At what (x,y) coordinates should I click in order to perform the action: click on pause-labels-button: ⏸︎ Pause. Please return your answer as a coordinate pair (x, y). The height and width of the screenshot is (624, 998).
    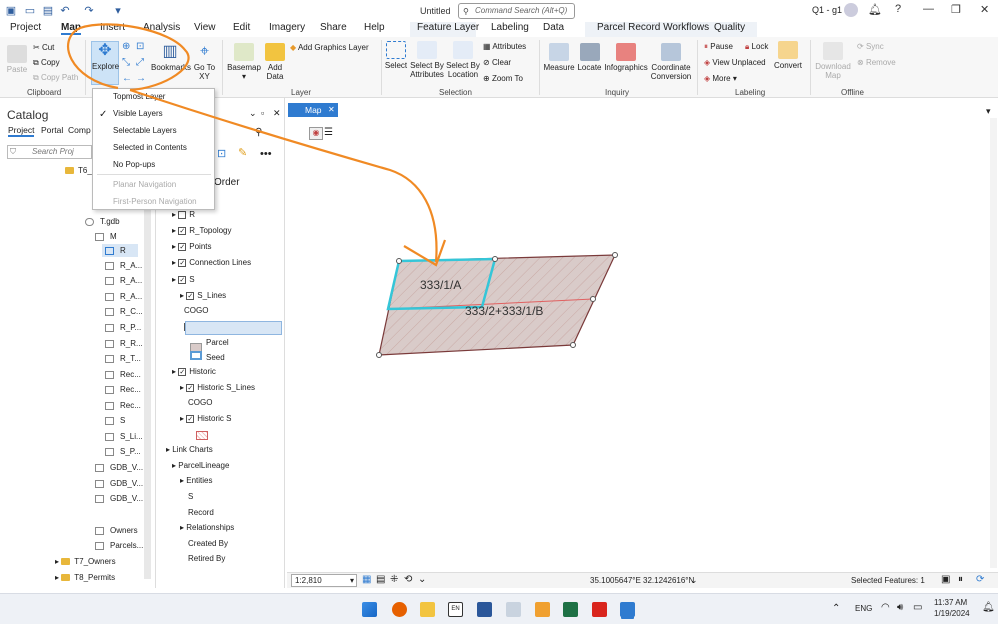
    Looking at the image, I should click on (718, 47).